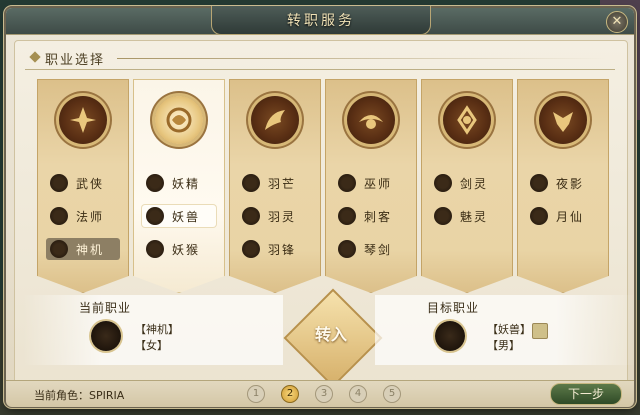 The height and width of the screenshot is (415, 640). I want to click on class-option: 刺客, so click(371, 216).